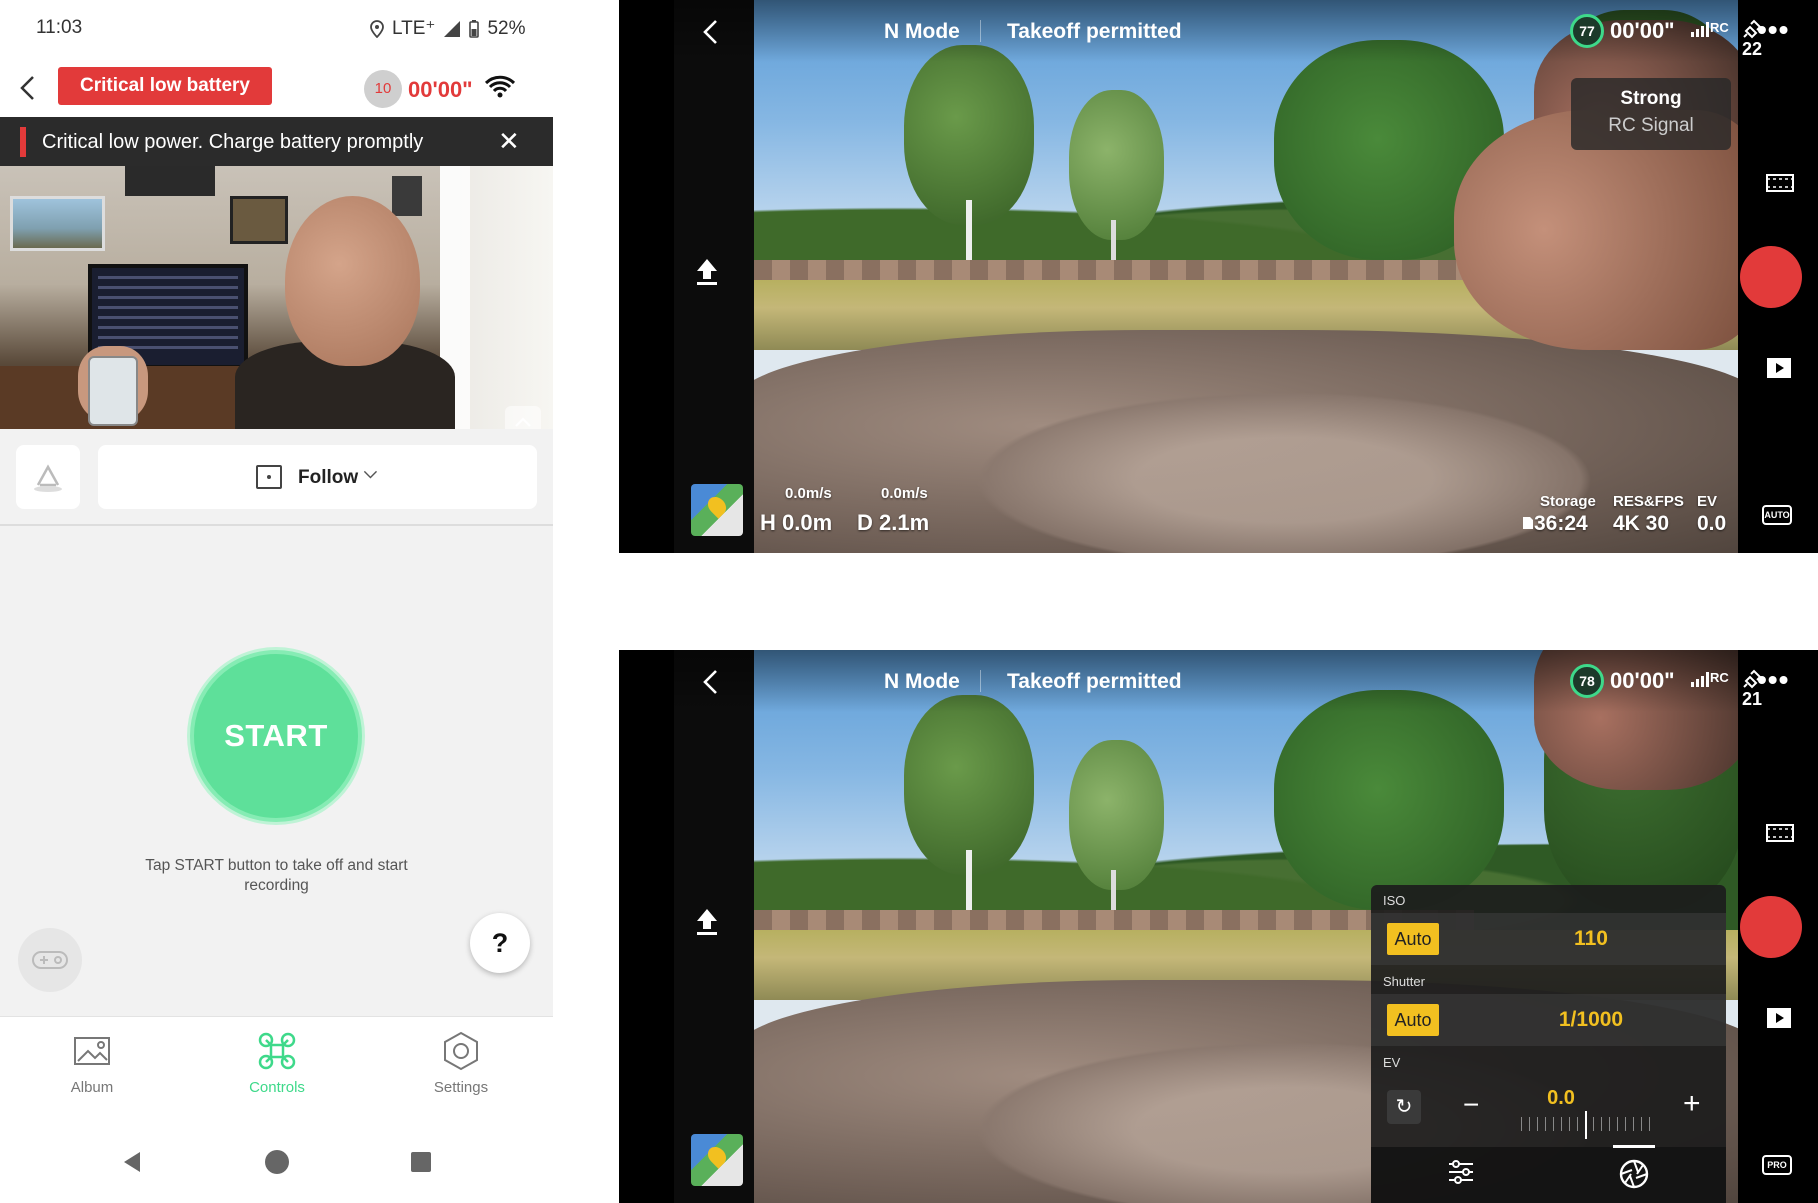  What do you see at coordinates (717, 506) in the screenshot?
I see `map-pin-icon` at bounding box center [717, 506].